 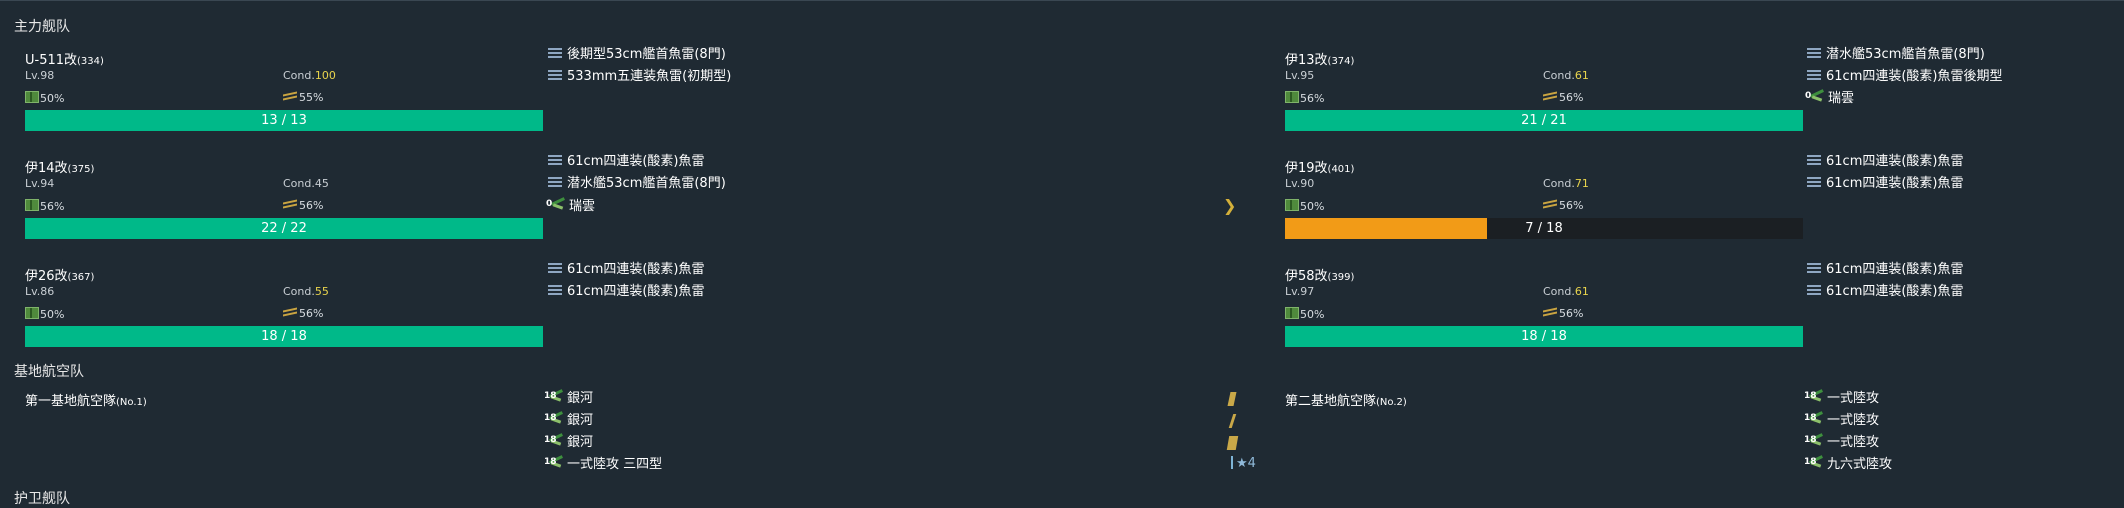 What do you see at coordinates (1346, 399) in the screenshot?
I see `lbas-name: 第二基地航空隊(No.2)` at bounding box center [1346, 399].